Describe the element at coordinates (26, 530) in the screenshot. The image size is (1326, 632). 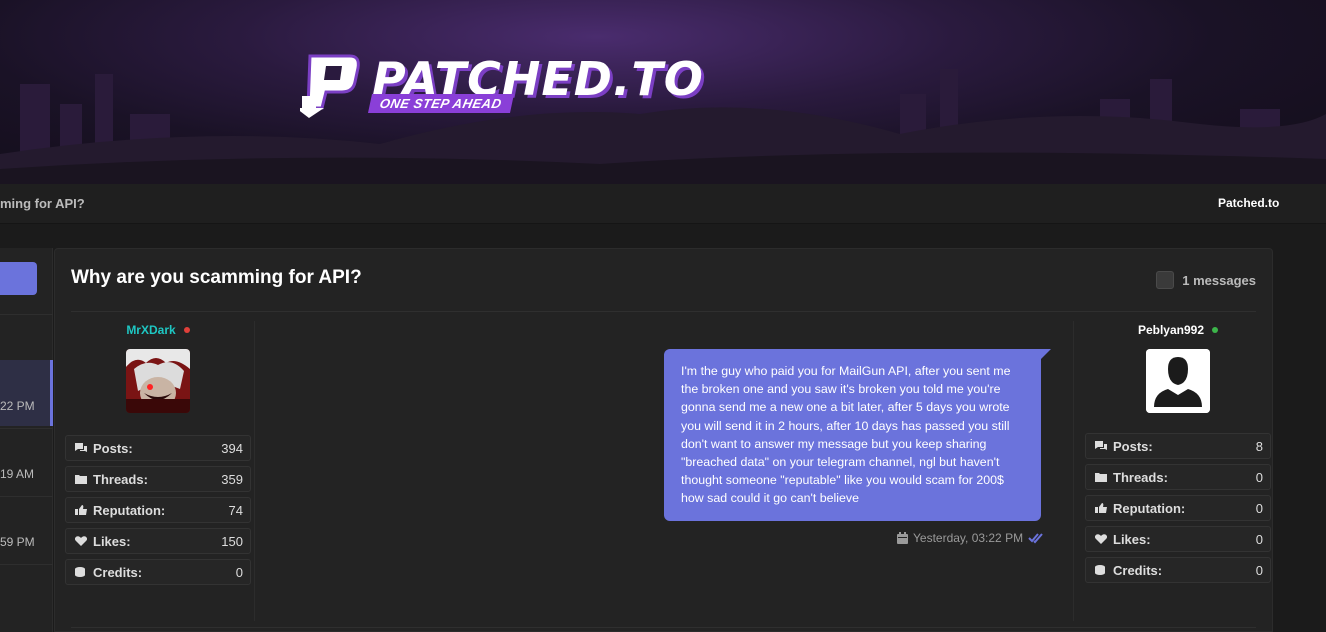
I see `list-item: 59 PM` at that location.